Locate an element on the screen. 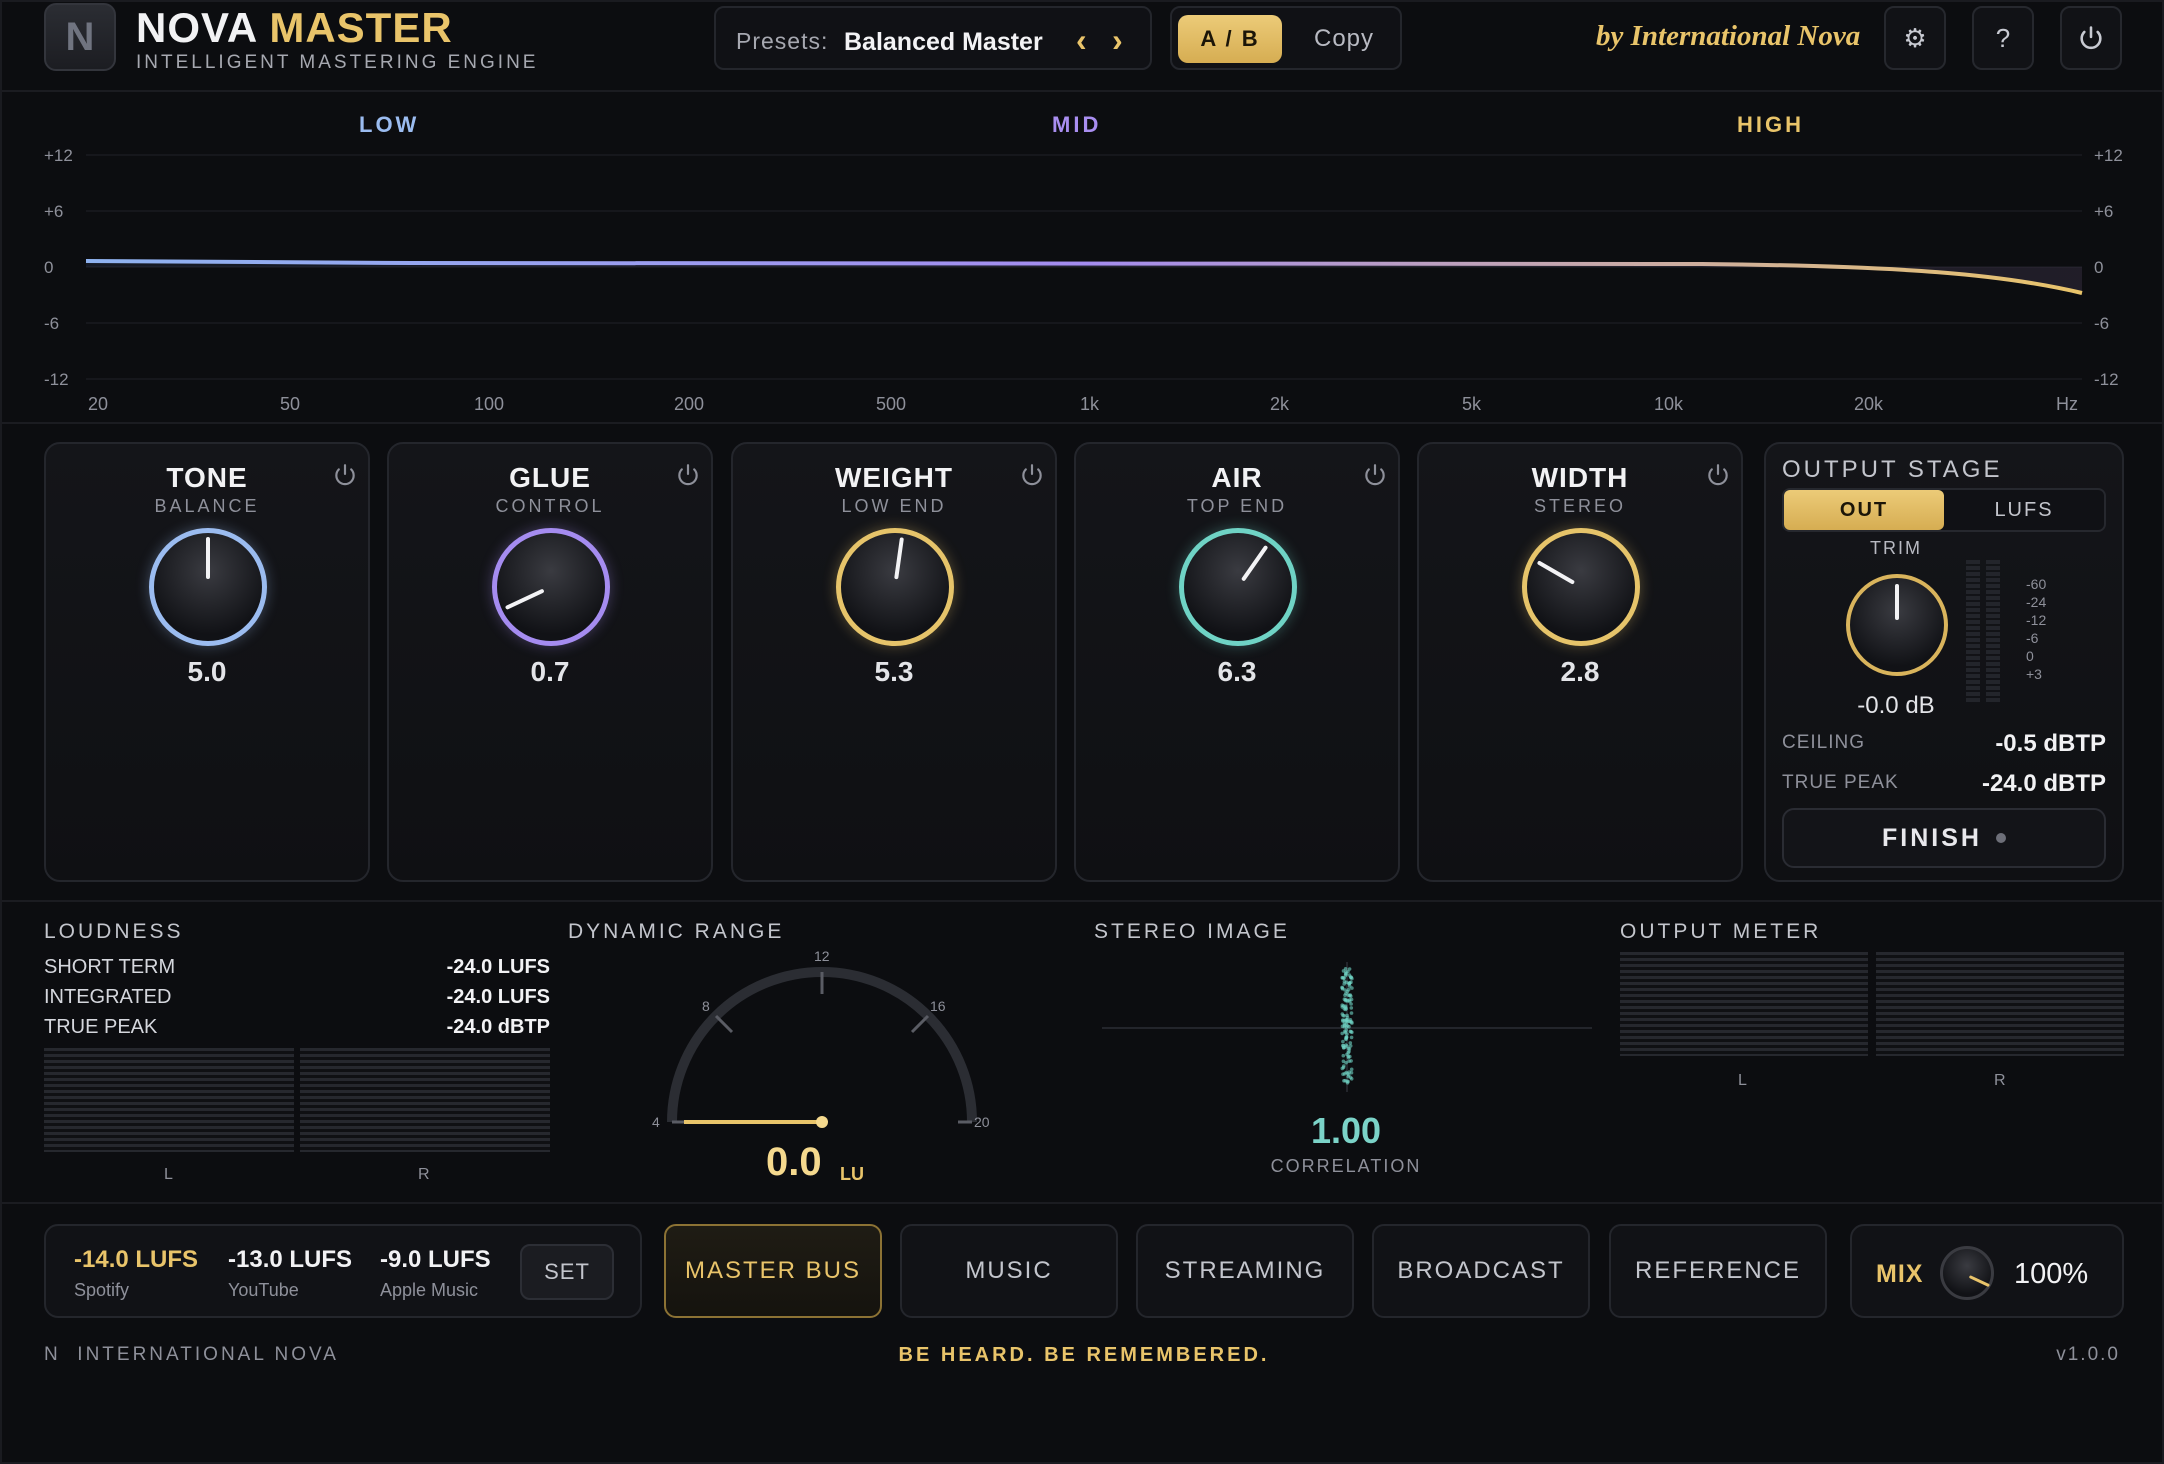 The image size is (2164, 1464). mix-value: 100% is located at coordinates (2051, 1274).